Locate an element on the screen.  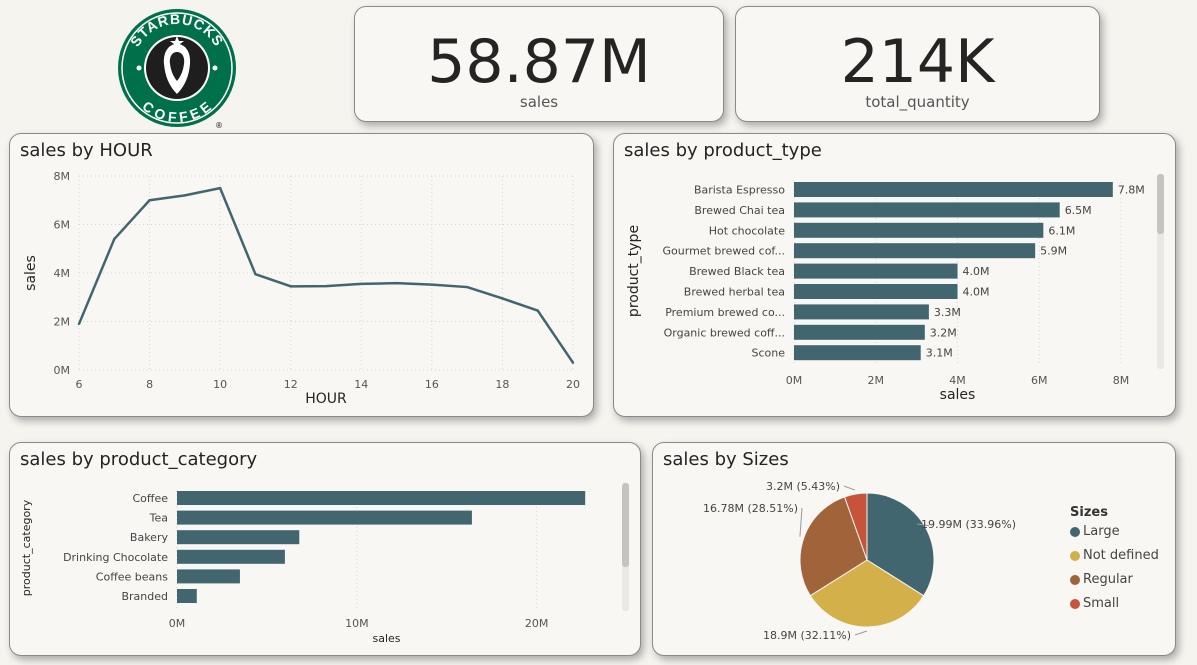
legend-item-small: Small is located at coordinates (1094, 603).